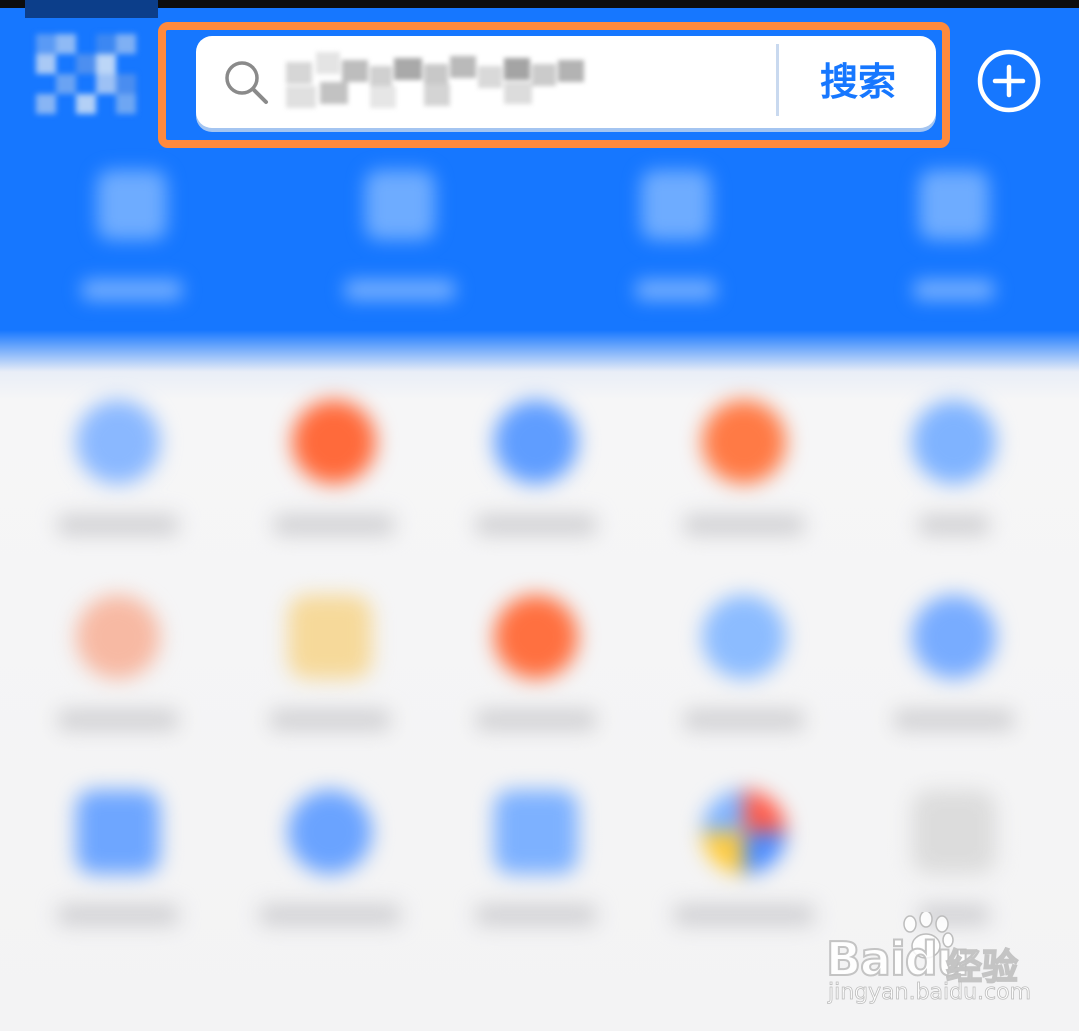 The width and height of the screenshot is (1079, 1031). Describe the element at coordinates (1009, 81) in the screenshot. I see `plus-circle-icon` at that location.